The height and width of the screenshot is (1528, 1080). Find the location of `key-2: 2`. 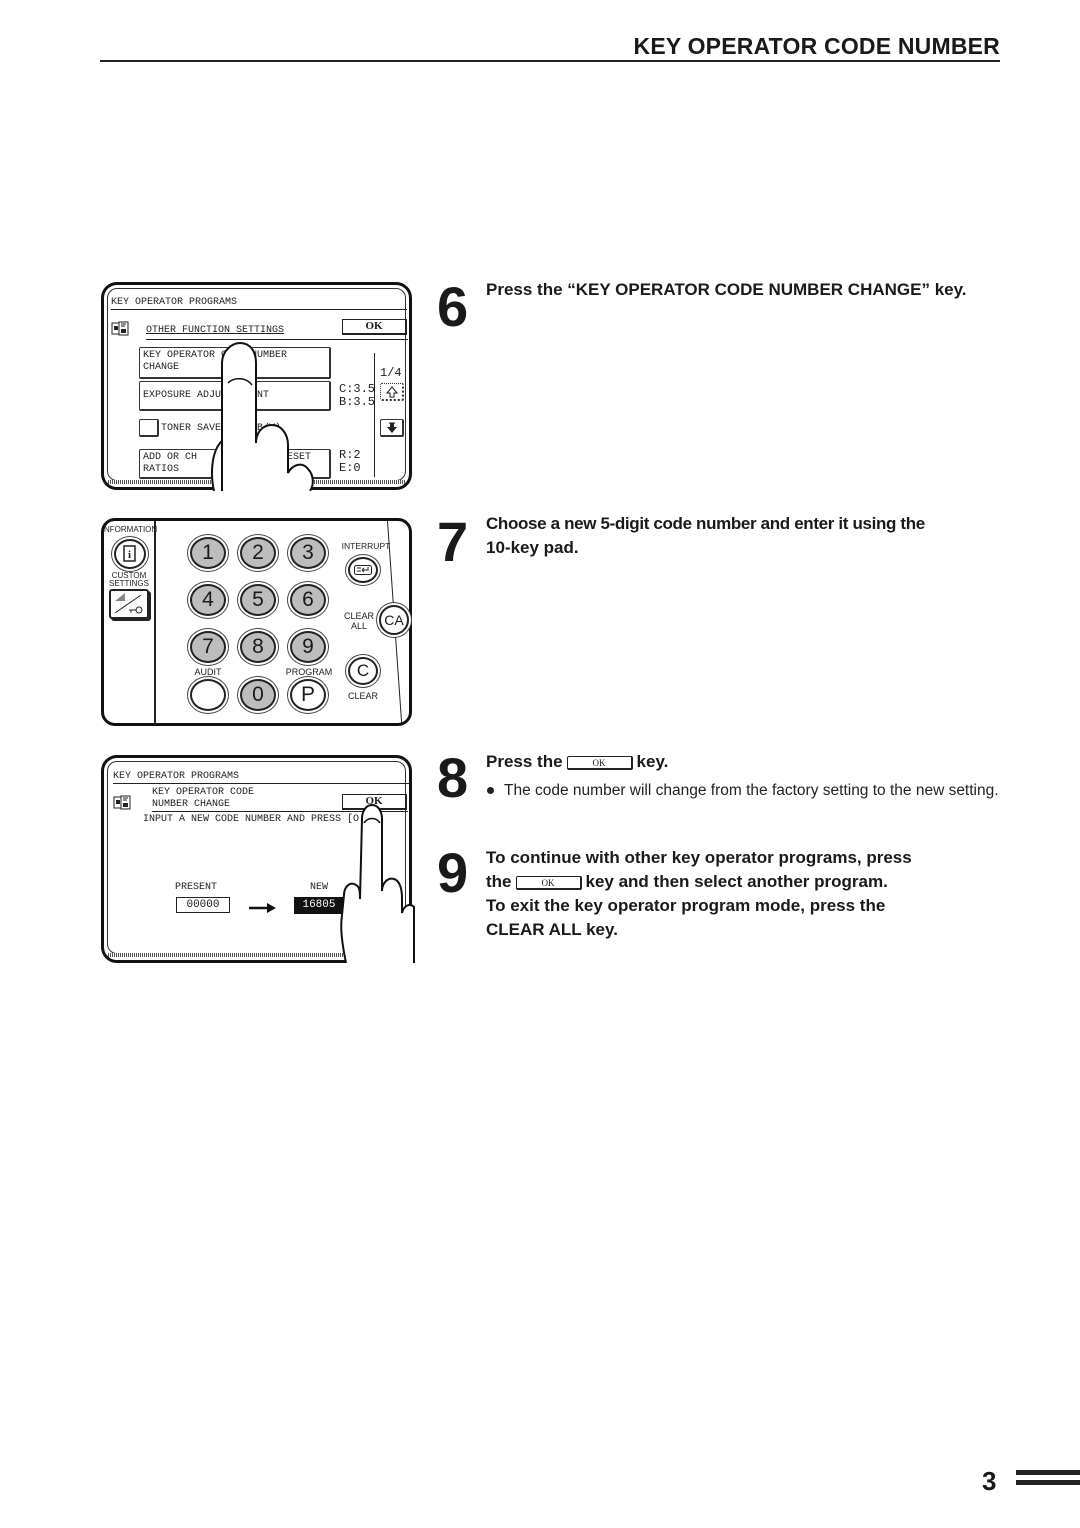

key-2: 2 is located at coordinates (258, 553).